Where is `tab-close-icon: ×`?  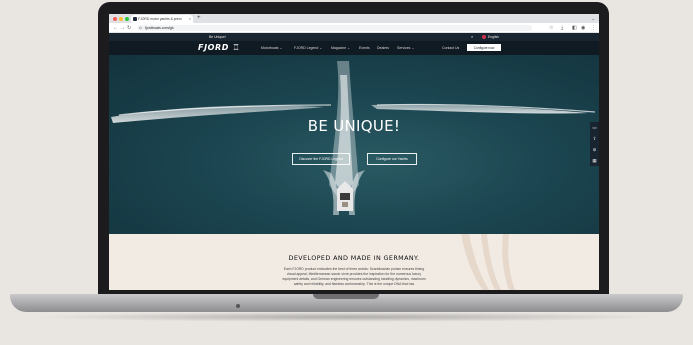
tab-close-icon: × is located at coordinates (190, 19).